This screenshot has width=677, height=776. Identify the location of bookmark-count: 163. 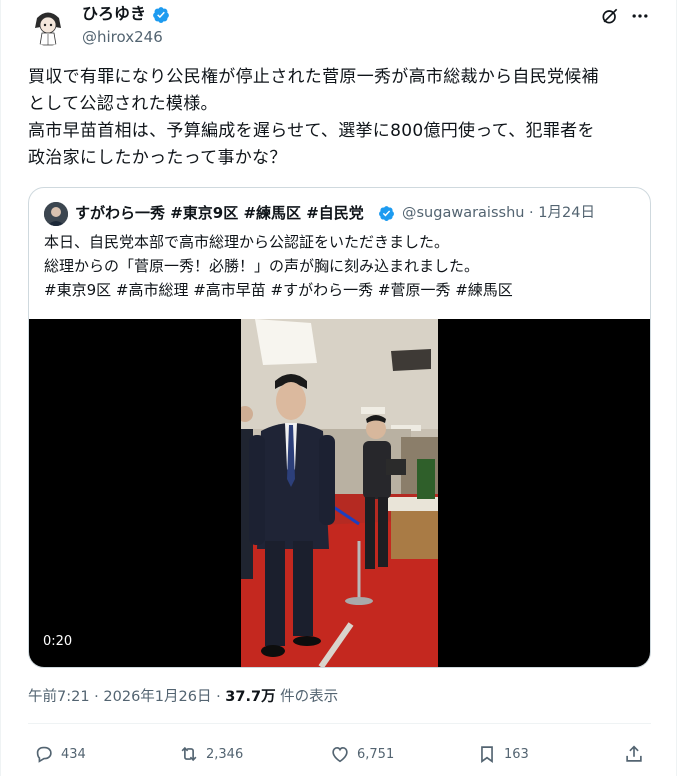
(516, 754).